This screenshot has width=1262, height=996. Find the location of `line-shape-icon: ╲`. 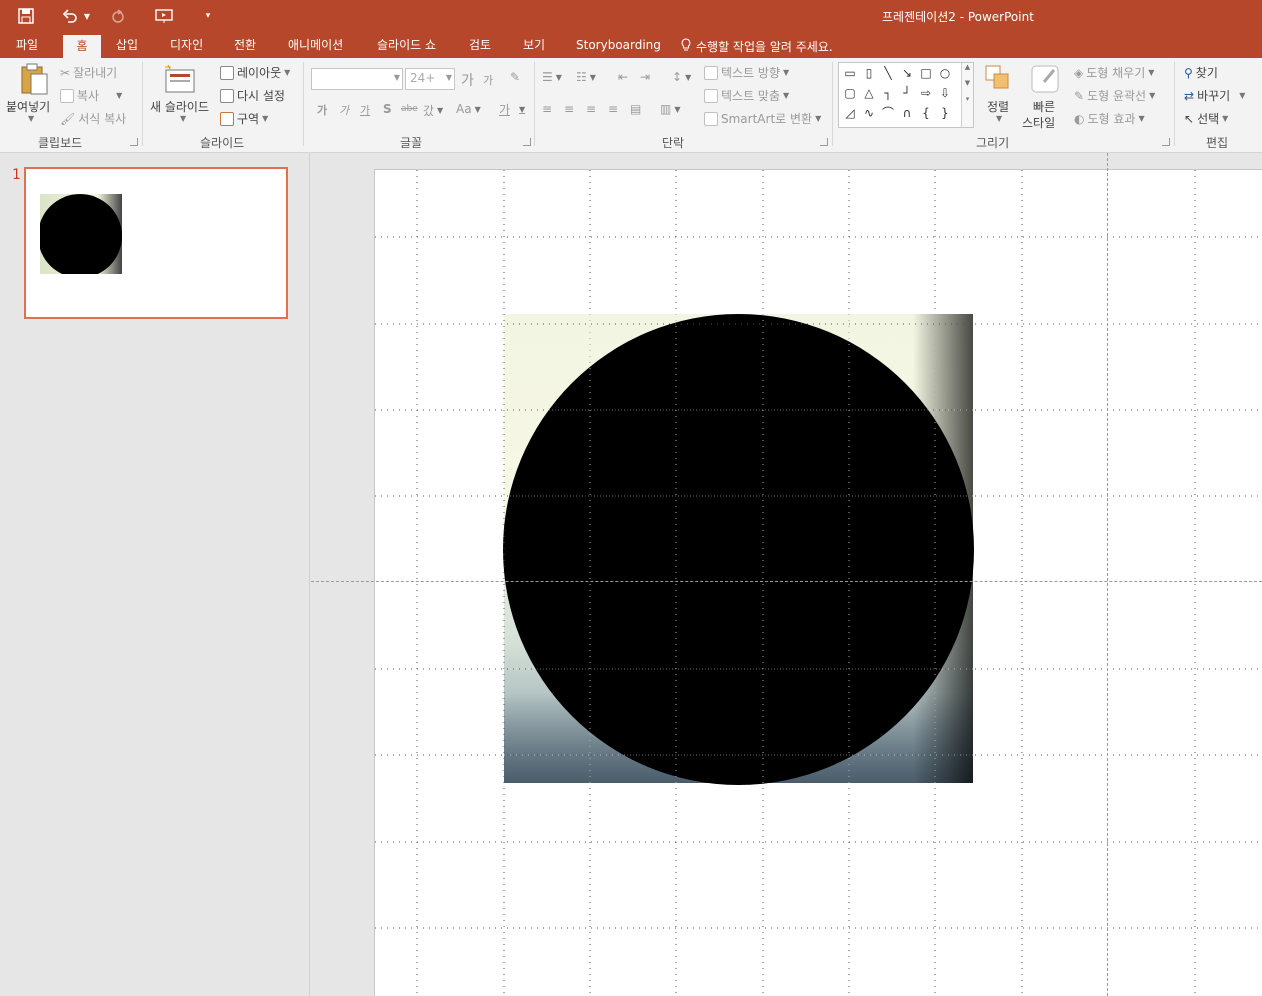

line-shape-icon: ╲ is located at coordinates (888, 73).